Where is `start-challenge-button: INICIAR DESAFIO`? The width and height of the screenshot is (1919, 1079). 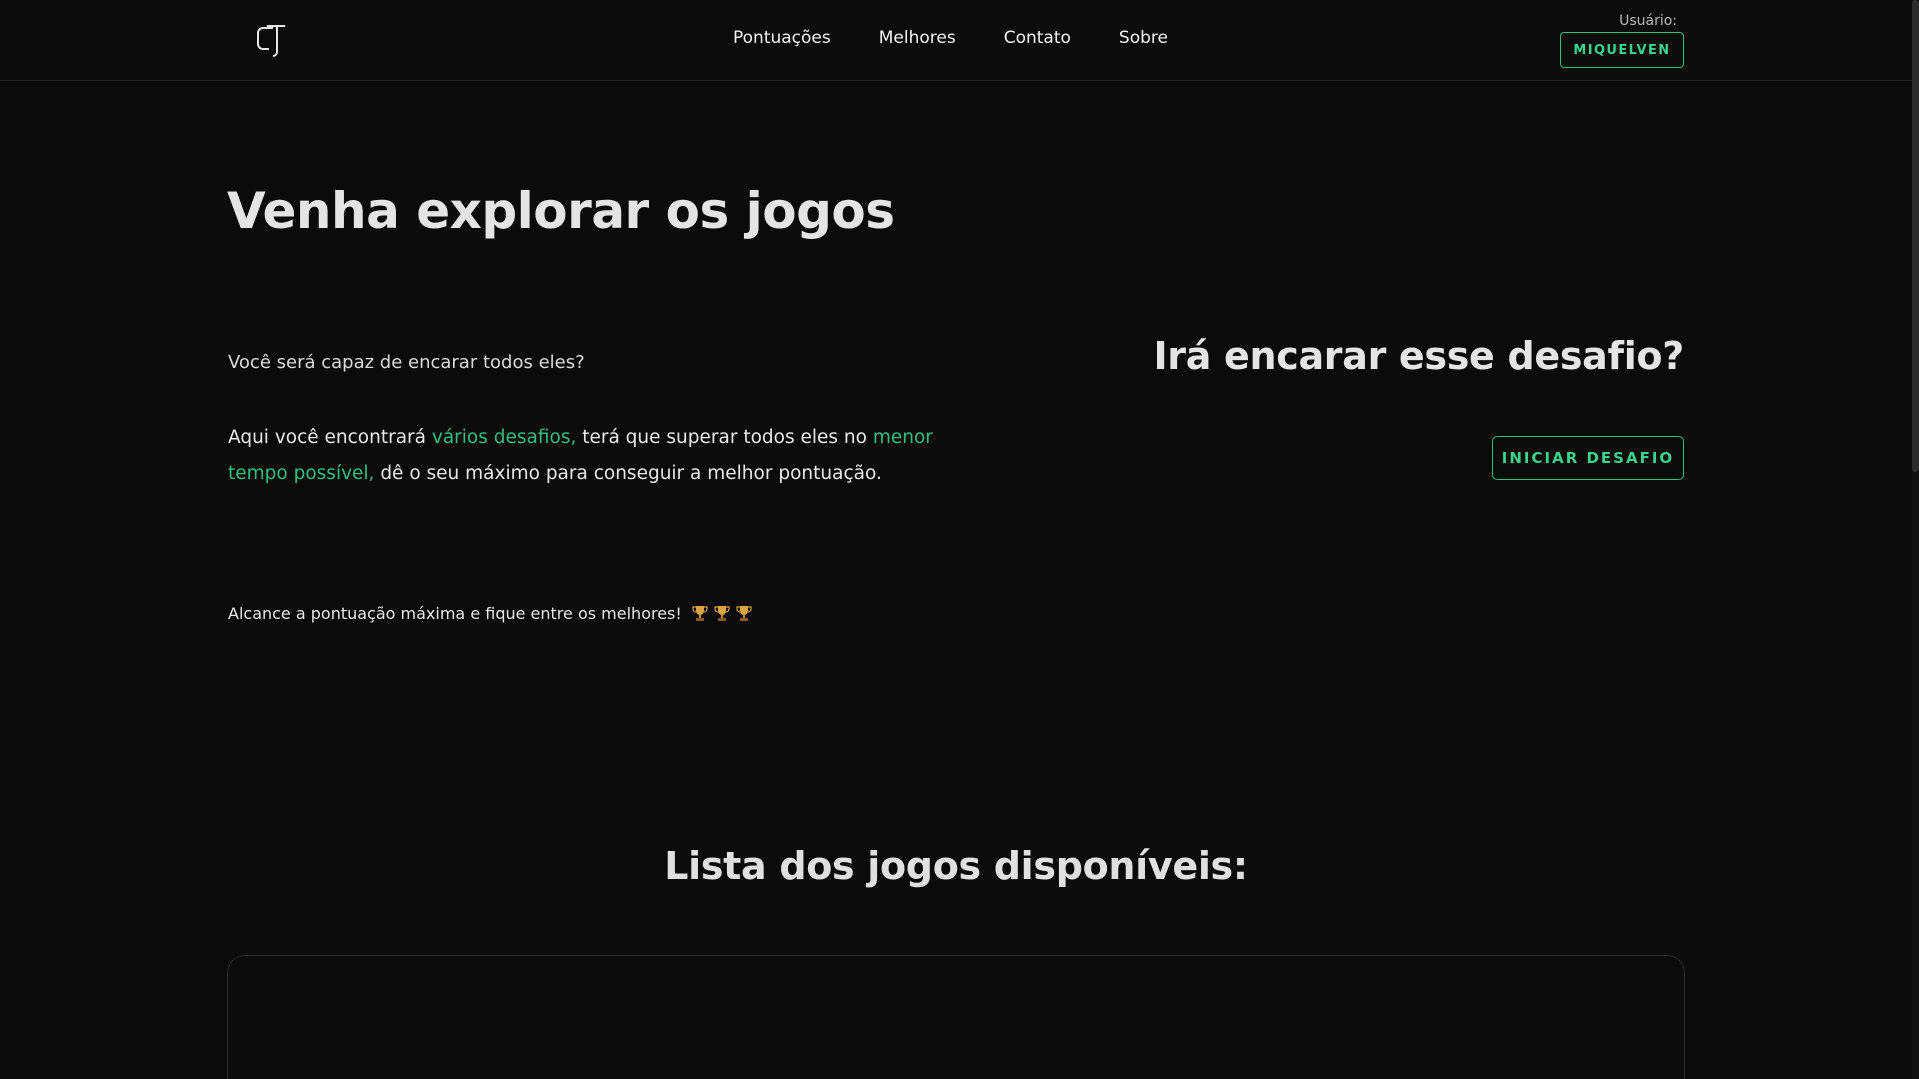
start-challenge-button: INICIAR DESAFIO is located at coordinates (1588, 458).